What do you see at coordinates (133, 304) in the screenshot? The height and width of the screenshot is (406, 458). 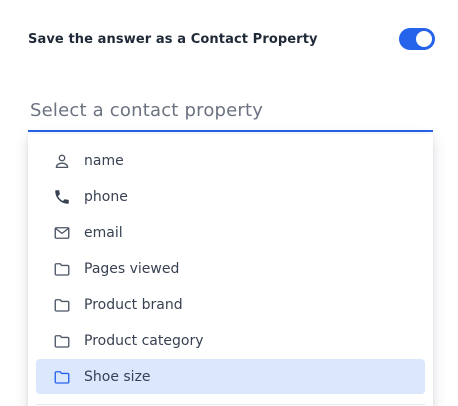 I see `option-label: Product brand` at bounding box center [133, 304].